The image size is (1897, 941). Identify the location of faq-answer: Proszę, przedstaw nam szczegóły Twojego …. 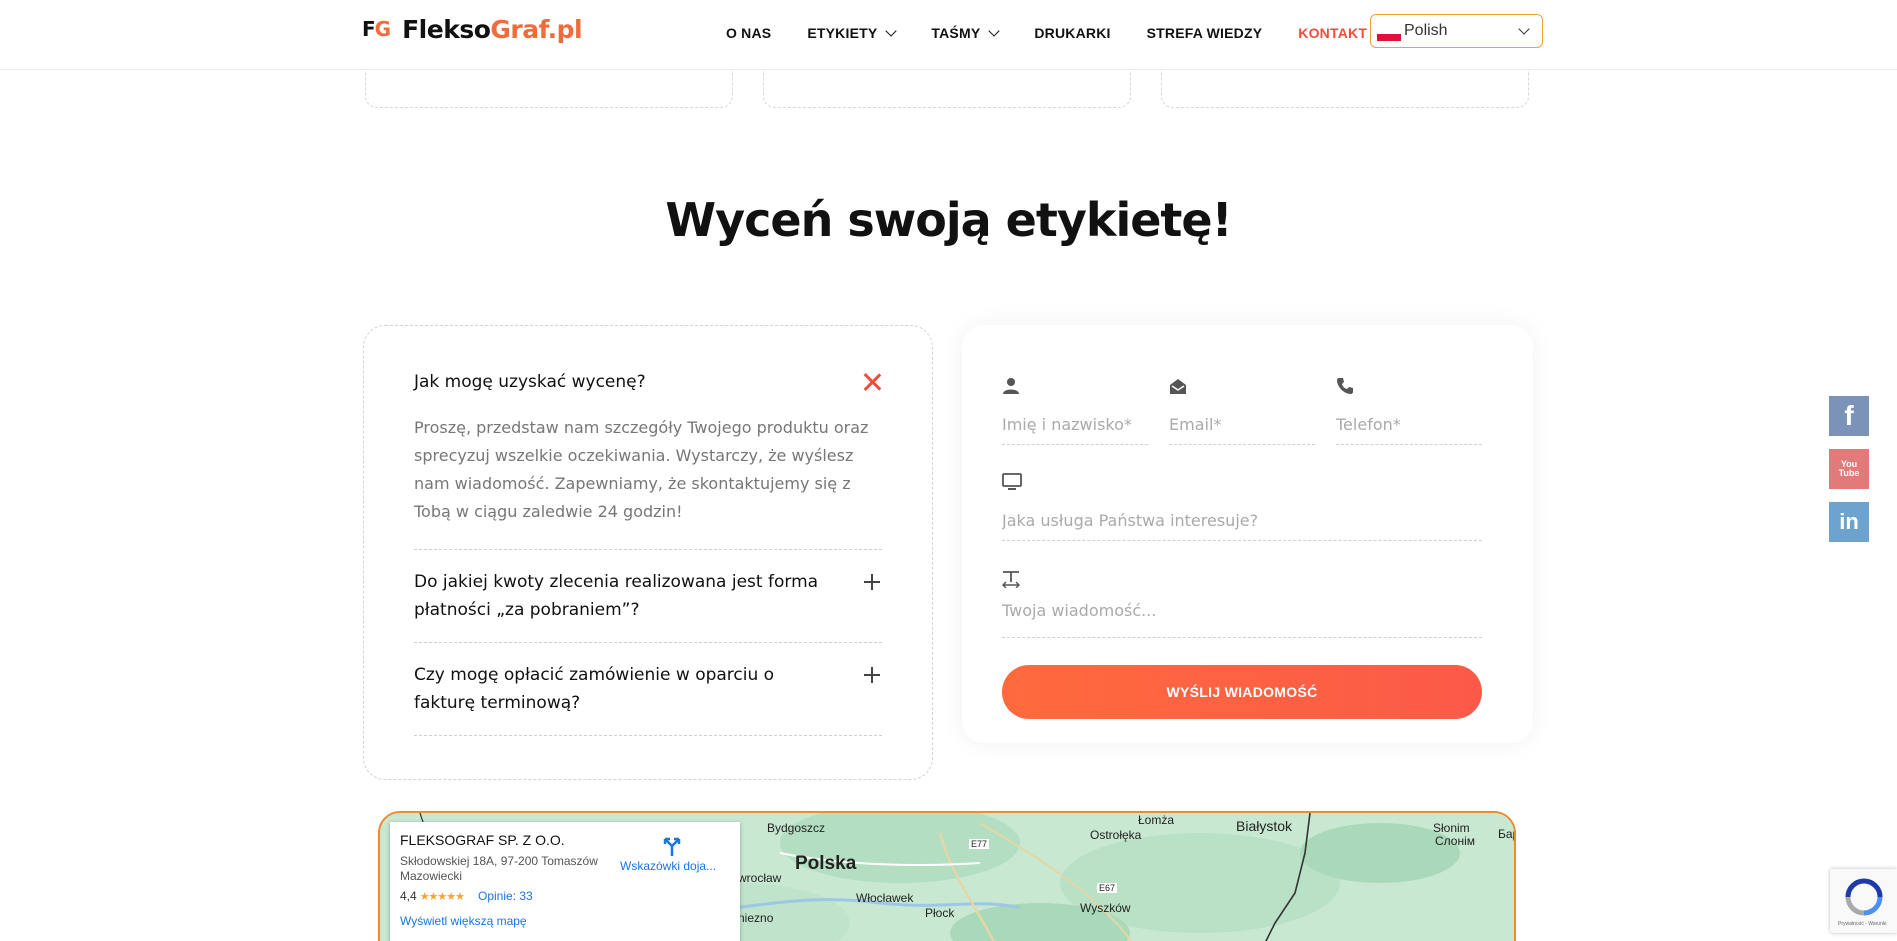
(641, 469).